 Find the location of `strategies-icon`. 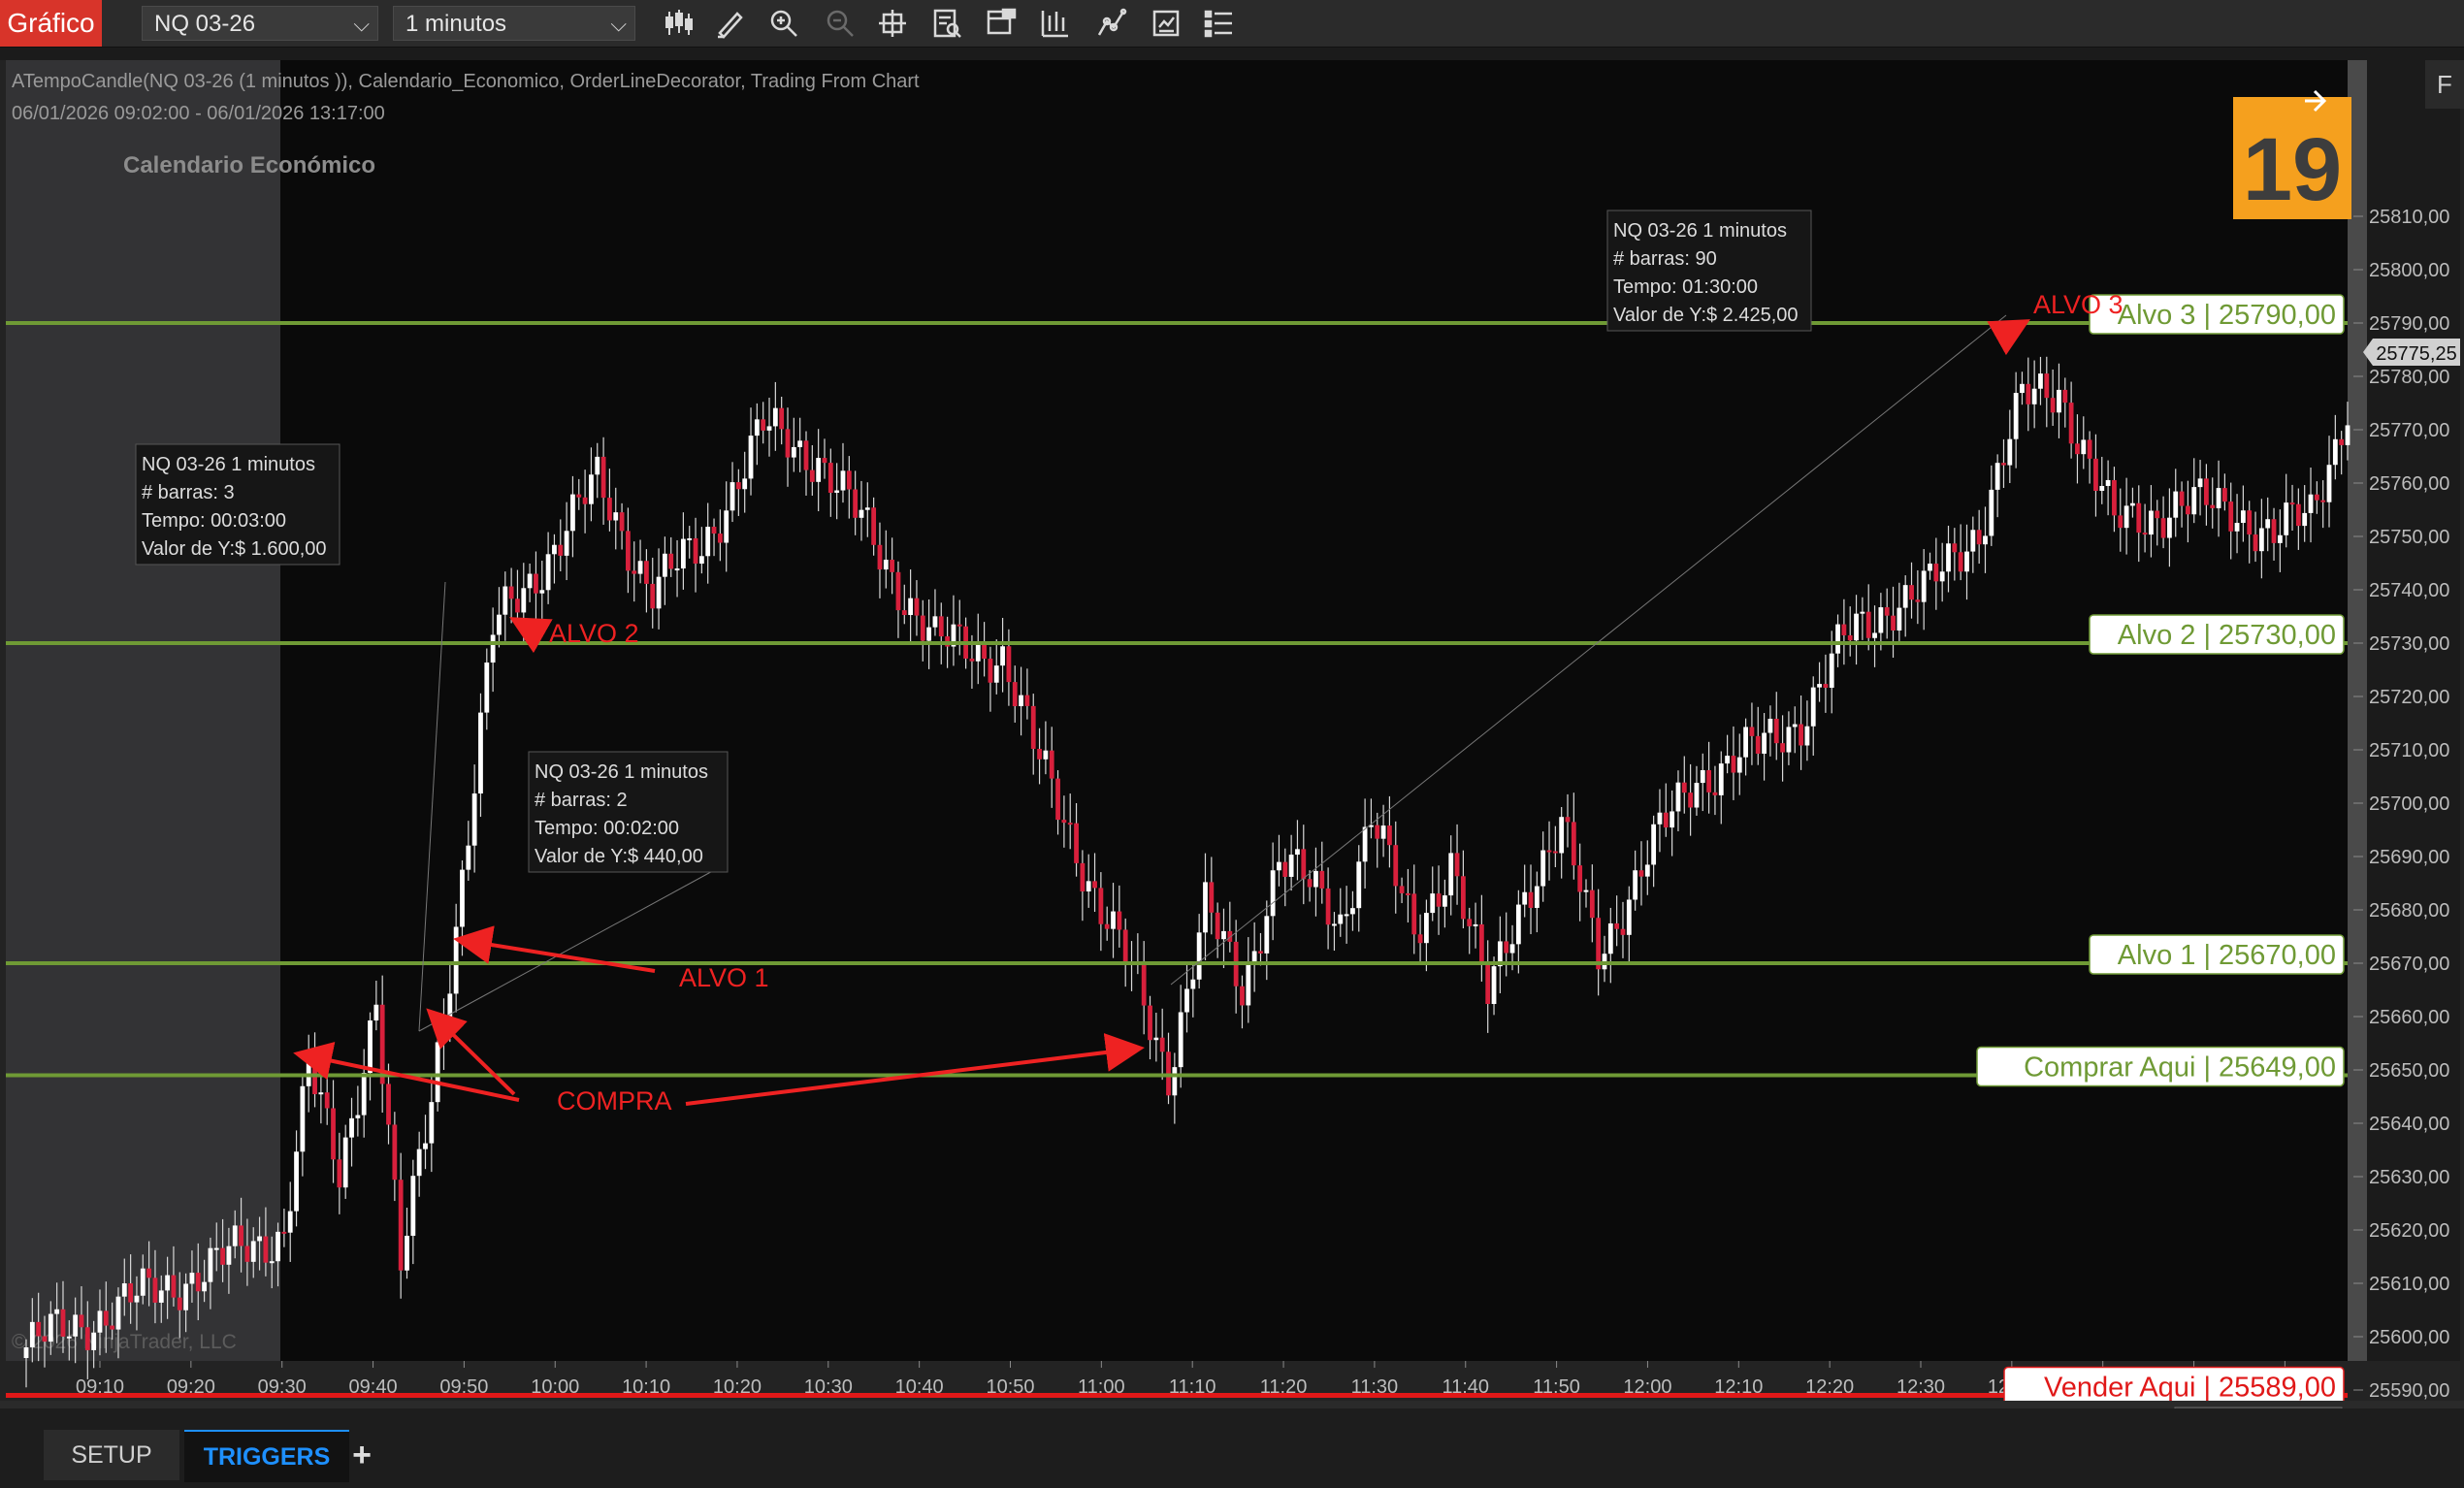

strategies-icon is located at coordinates (1112, 24).